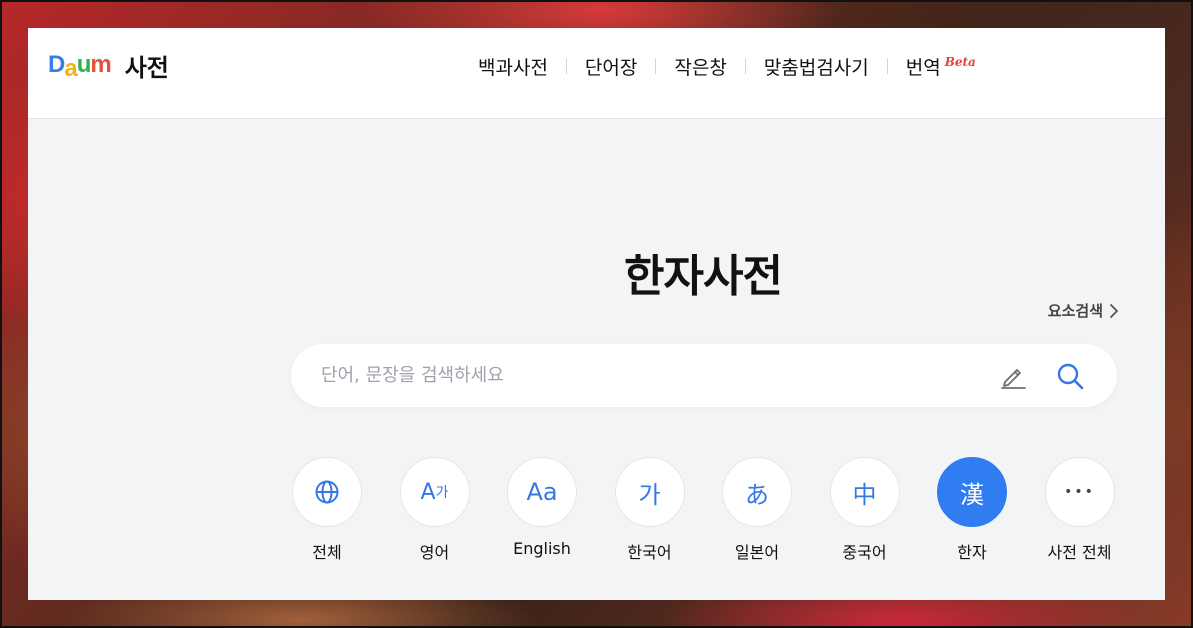 The width and height of the screenshot is (1193, 628). I want to click on globe-icon, so click(327, 492).